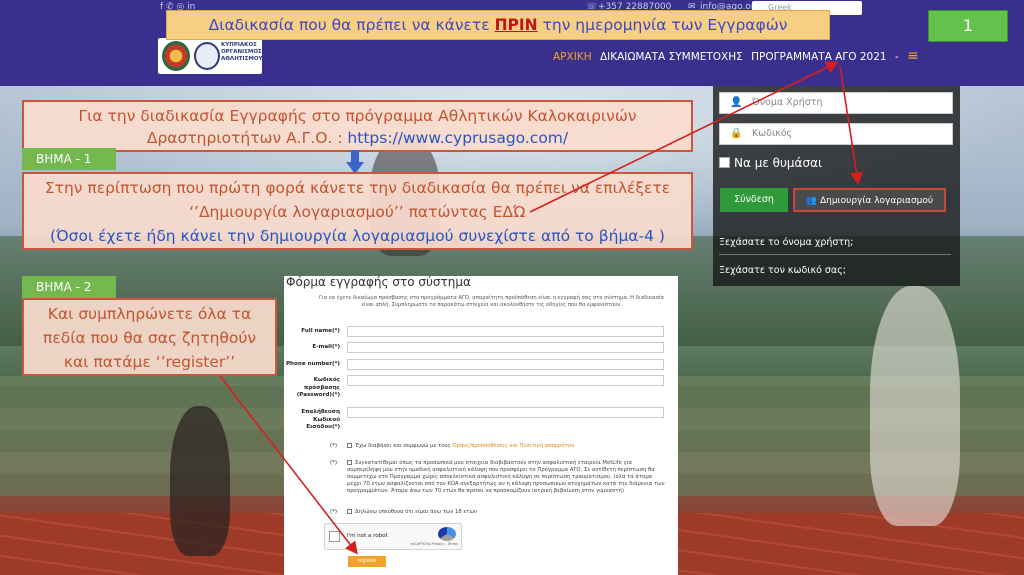 The image size is (1024, 575). What do you see at coordinates (176, 56) in the screenshot?
I see `ago-logo-icon` at bounding box center [176, 56].